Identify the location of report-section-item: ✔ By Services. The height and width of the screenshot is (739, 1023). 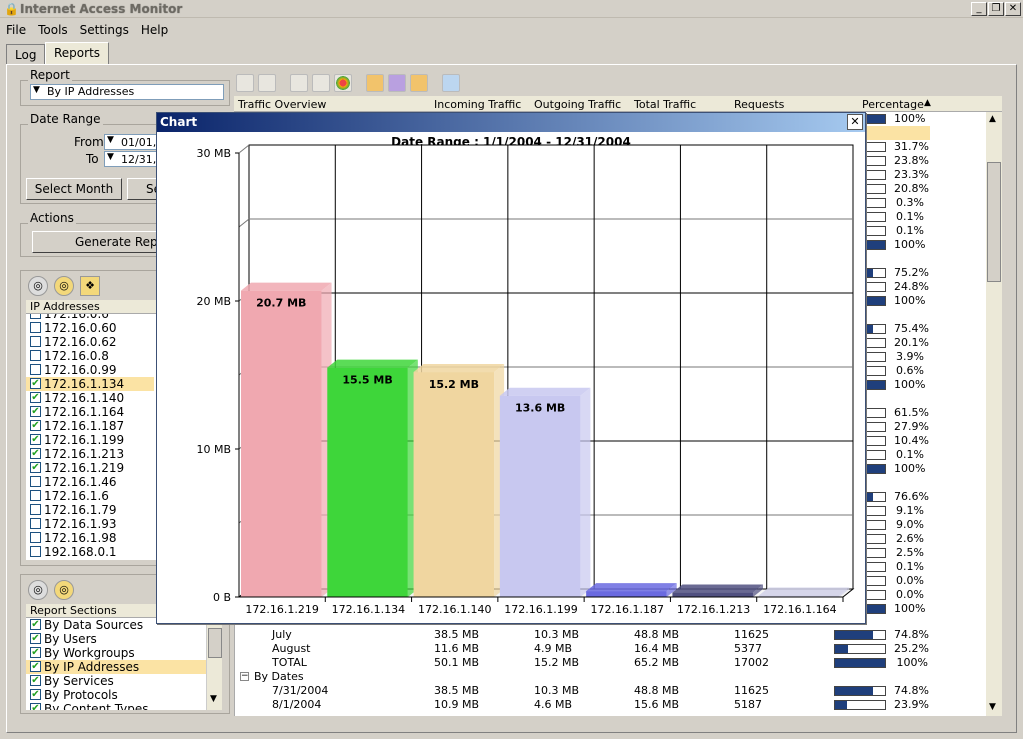
(116, 681).